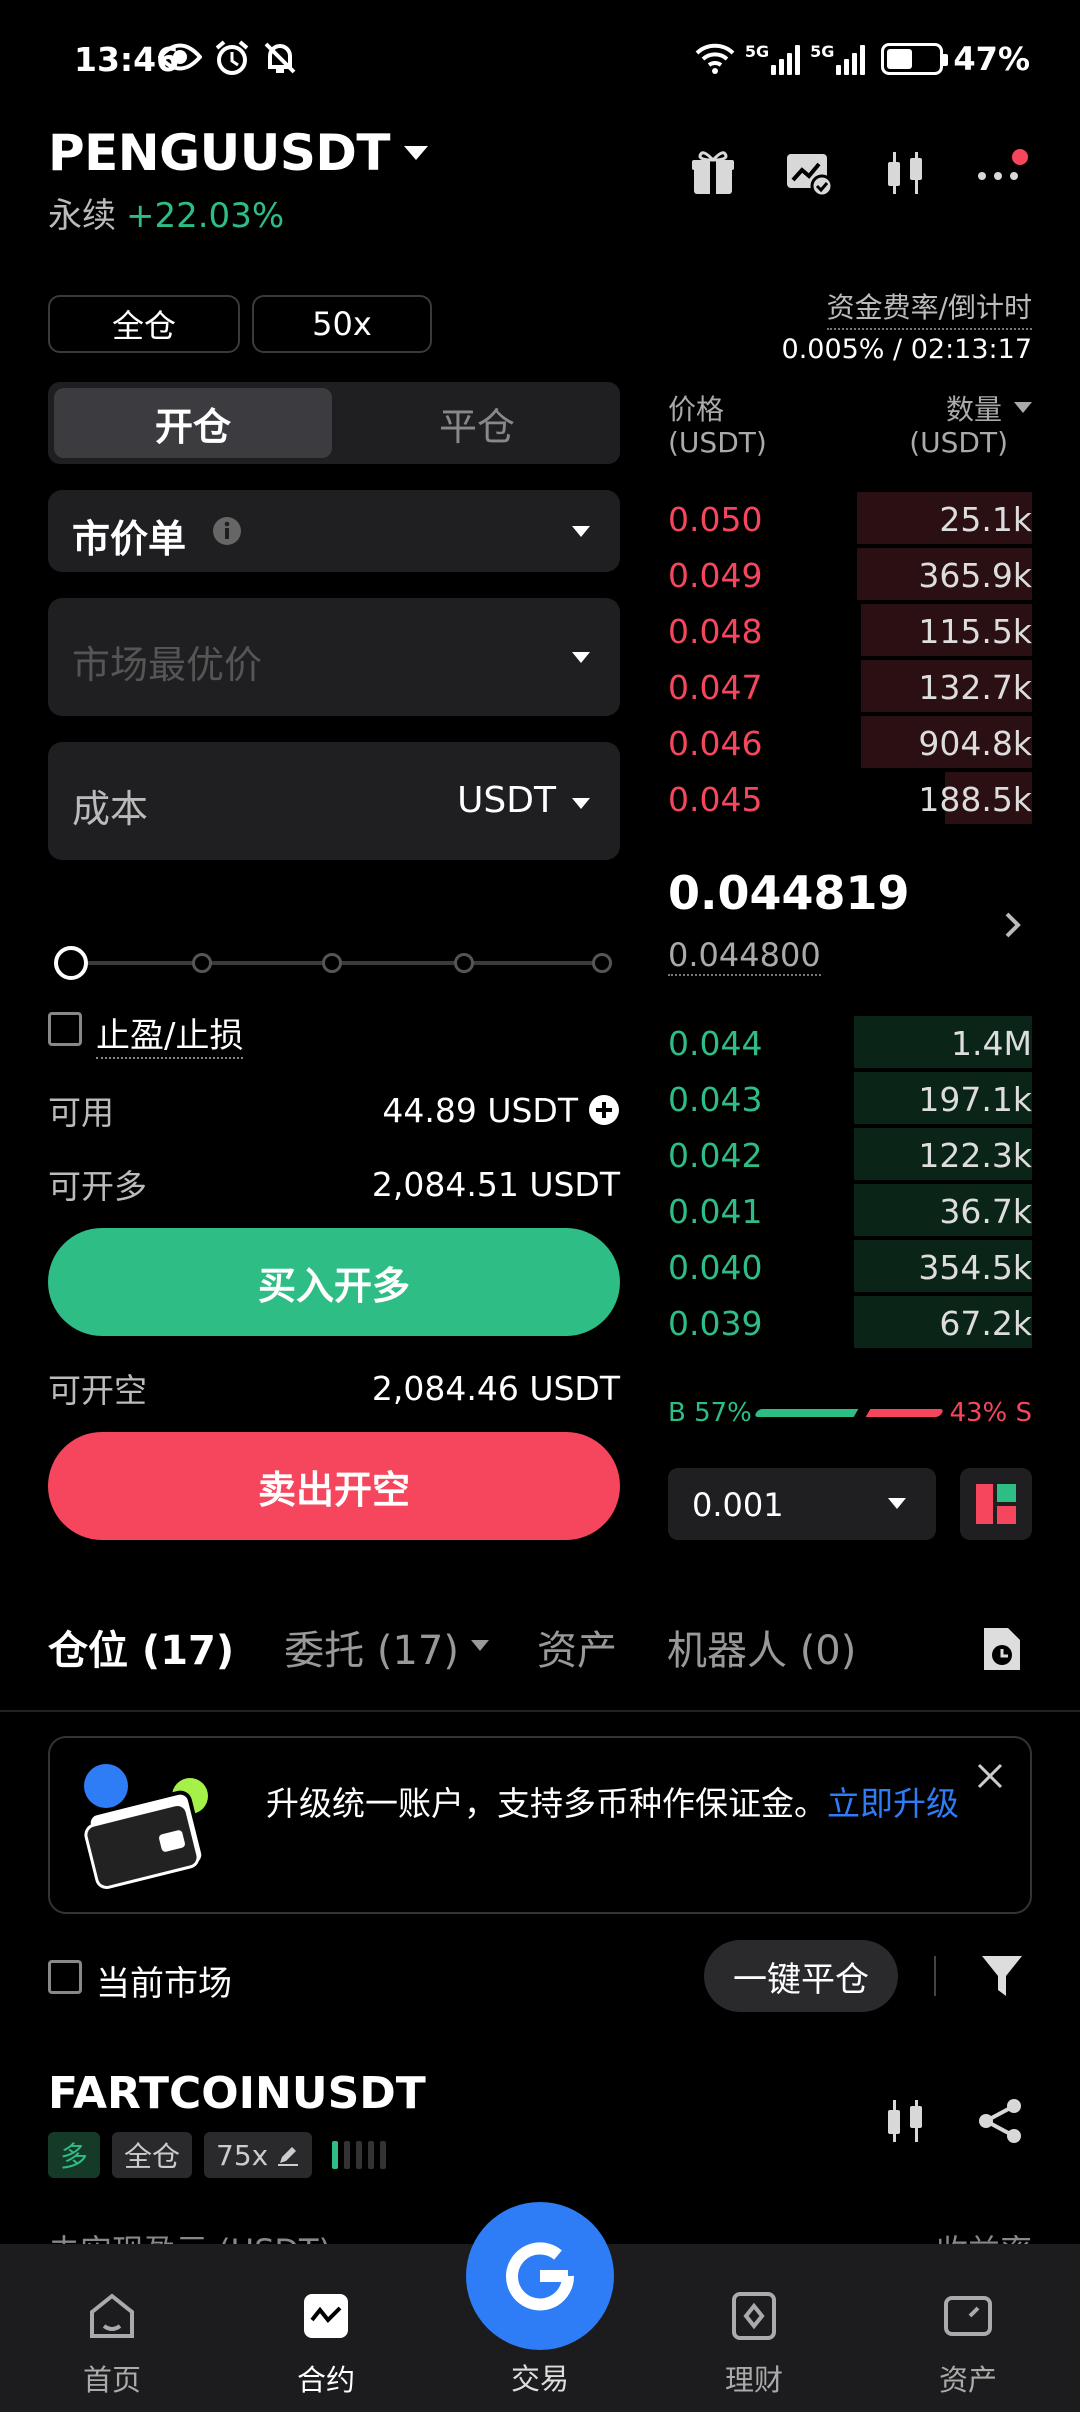 The image size is (1080, 2412). Describe the element at coordinates (334, 531) in the screenshot. I see `order-type-select: 市价单` at that location.